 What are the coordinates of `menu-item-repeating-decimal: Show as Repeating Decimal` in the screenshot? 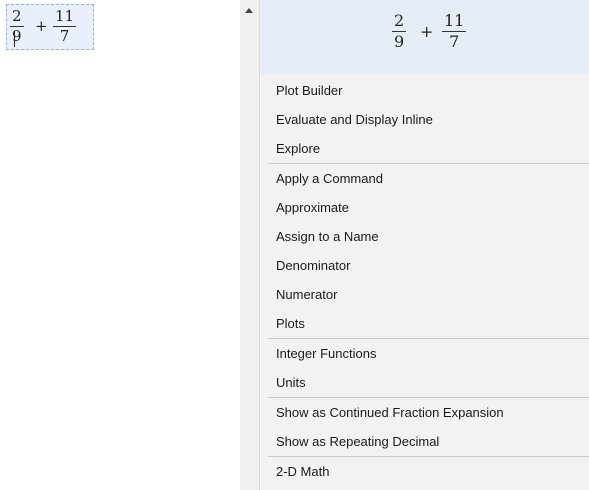 It's located at (424, 441).